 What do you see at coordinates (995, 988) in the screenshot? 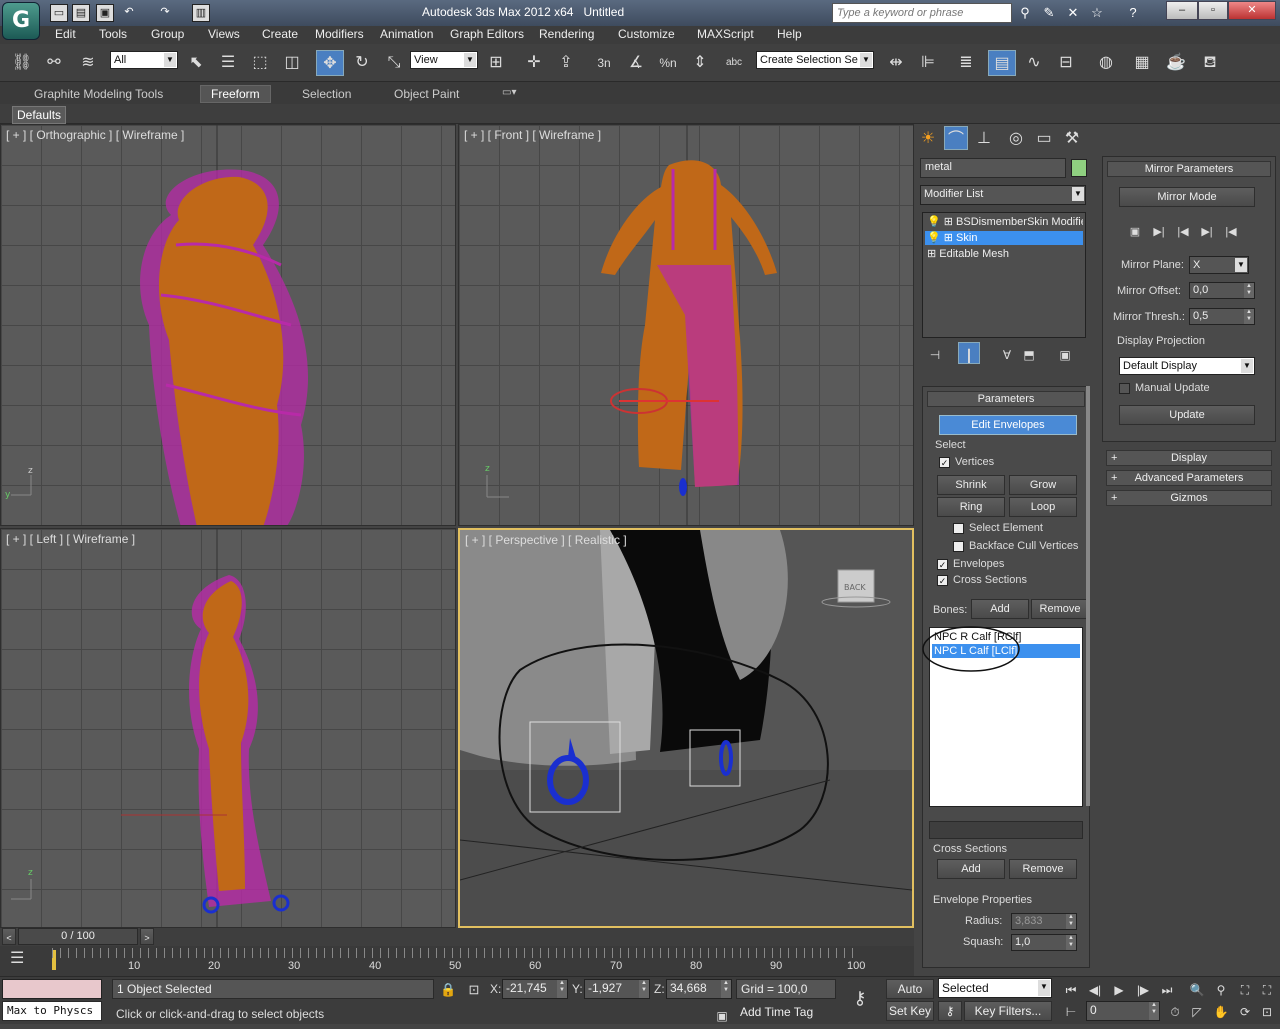
I see `key-filter-selection-dropdown: Selected ▼` at bounding box center [995, 988].